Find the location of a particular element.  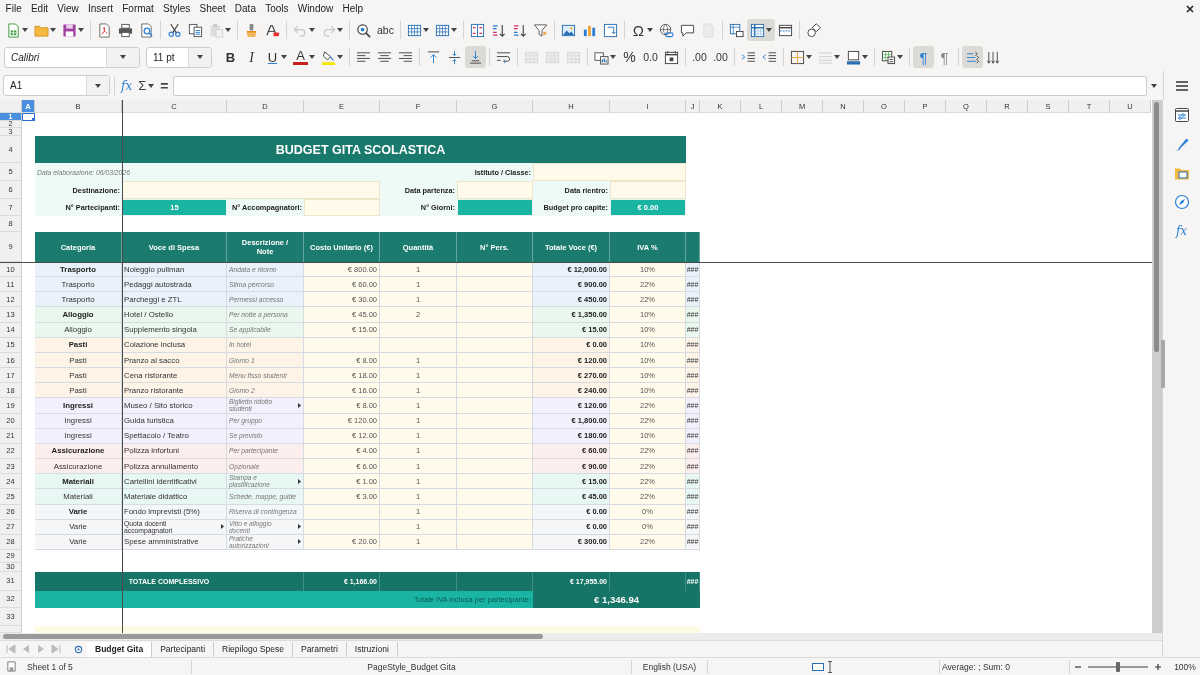

italic-button: I is located at coordinates (251, 57).